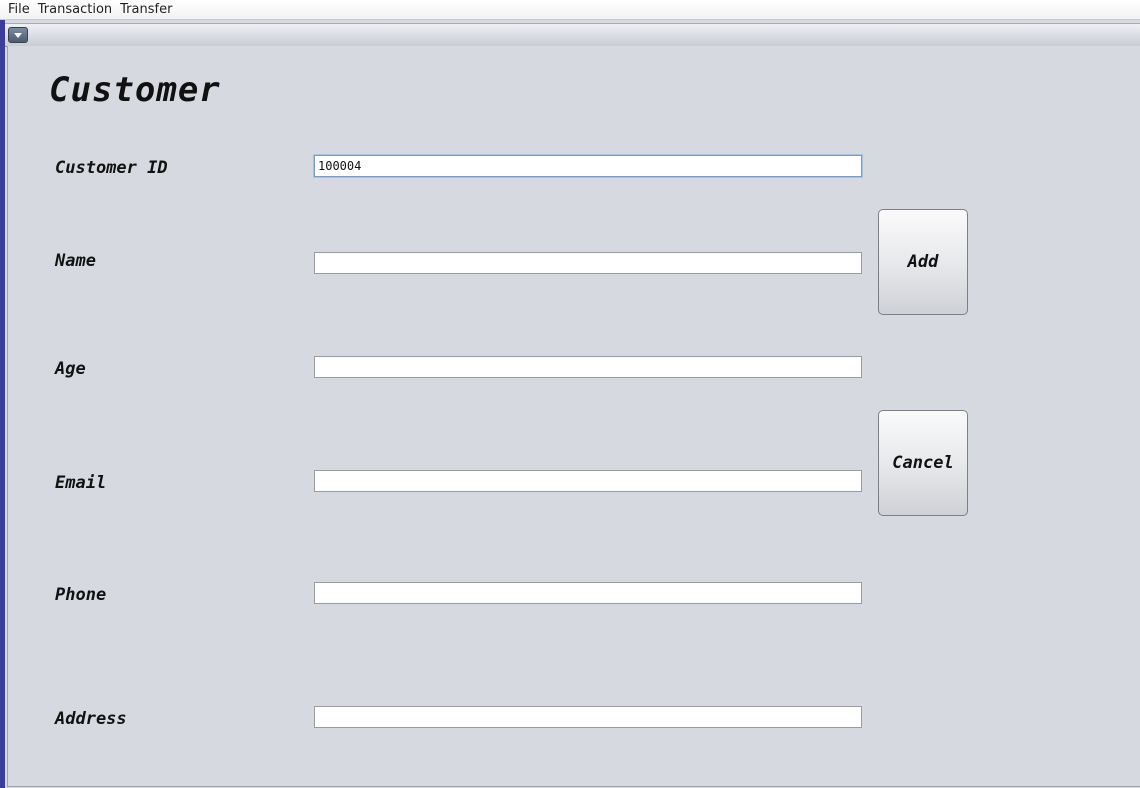  I want to click on email-field, so click(588, 481).